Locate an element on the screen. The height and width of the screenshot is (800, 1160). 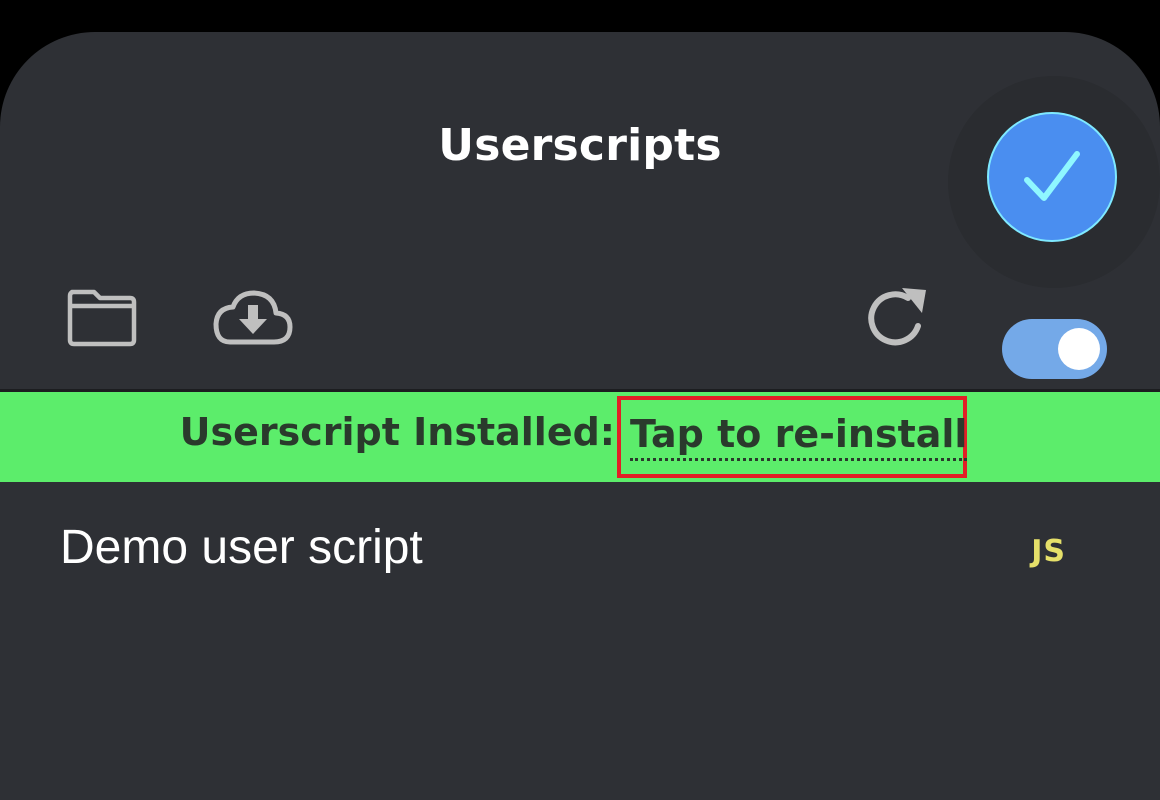
done-button is located at coordinates (1052, 177).